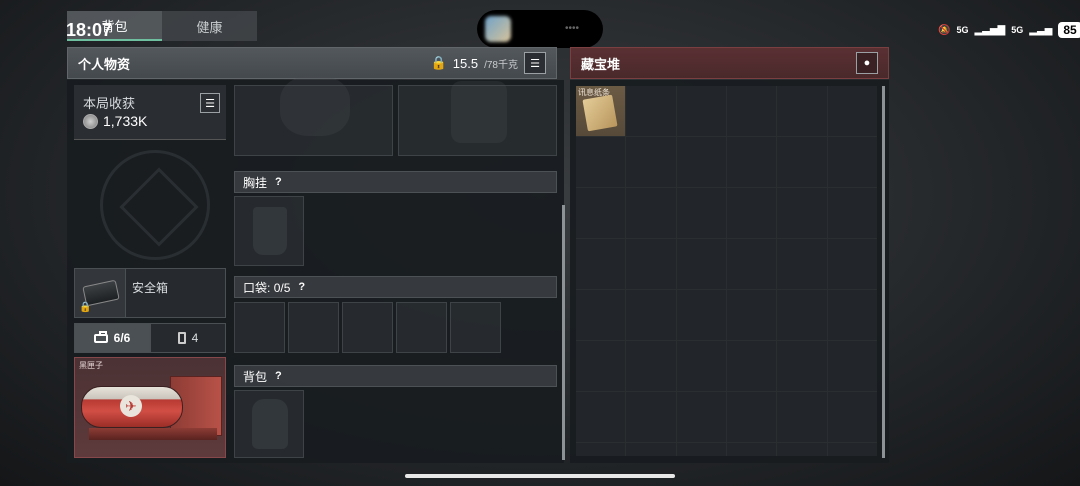 The image size is (1080, 486). Describe the element at coordinates (150, 407) in the screenshot. I see `blackbox-item: 黑匣子 ✈` at that location.